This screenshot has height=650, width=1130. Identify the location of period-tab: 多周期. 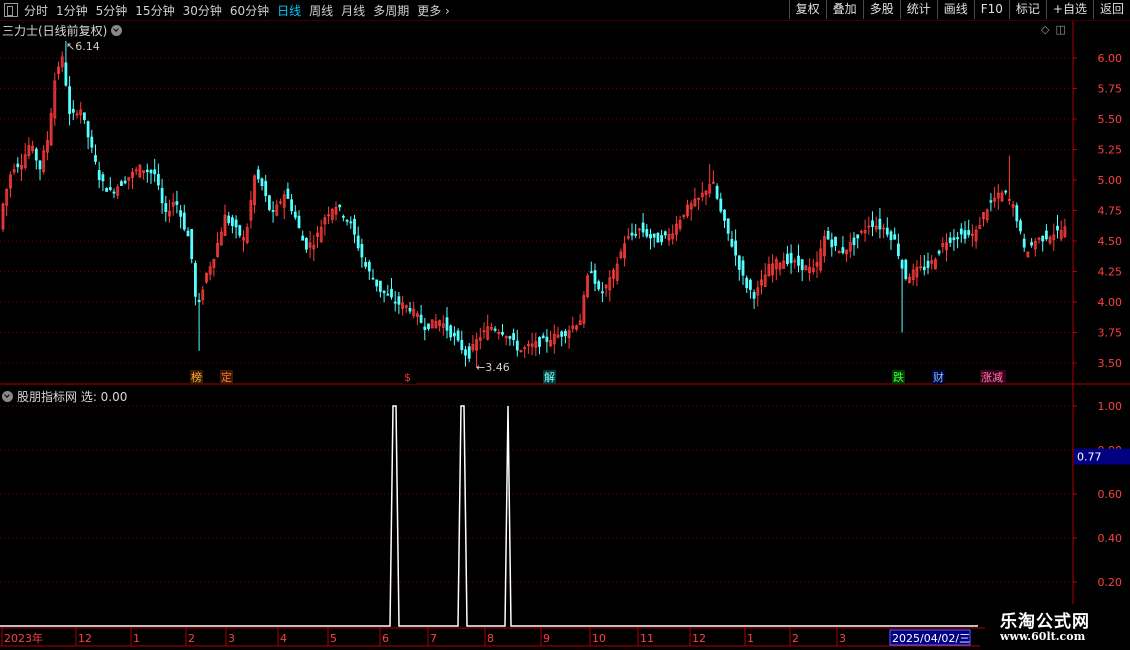
(391, 10).